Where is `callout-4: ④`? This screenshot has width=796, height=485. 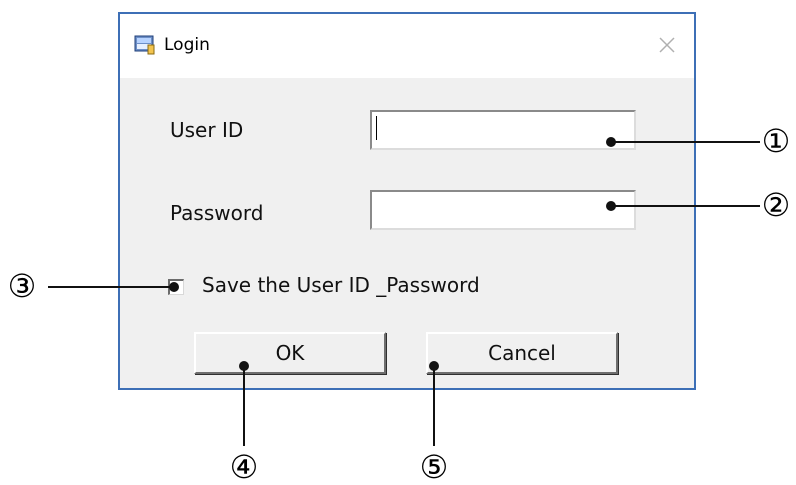
callout-4: ④ is located at coordinates (244, 466).